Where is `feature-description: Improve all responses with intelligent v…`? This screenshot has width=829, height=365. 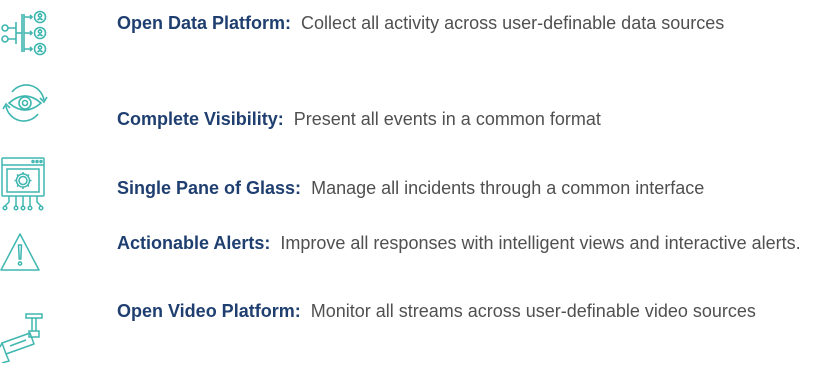
feature-description: Improve all responses with intelligent v… is located at coordinates (540, 243).